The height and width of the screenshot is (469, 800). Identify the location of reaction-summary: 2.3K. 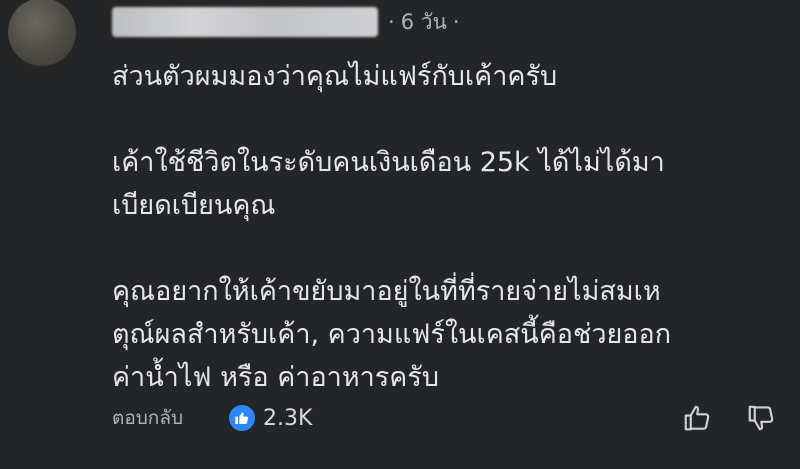
(270, 418).